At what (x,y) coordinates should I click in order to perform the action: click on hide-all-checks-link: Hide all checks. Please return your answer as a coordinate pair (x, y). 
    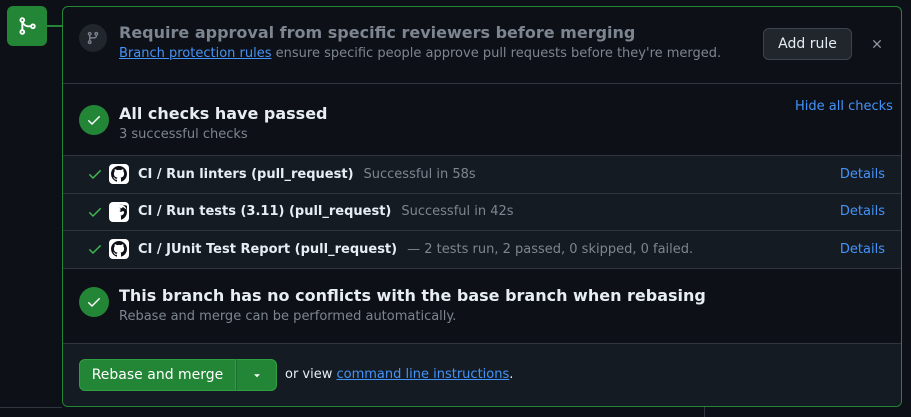
    Looking at the image, I should click on (844, 106).